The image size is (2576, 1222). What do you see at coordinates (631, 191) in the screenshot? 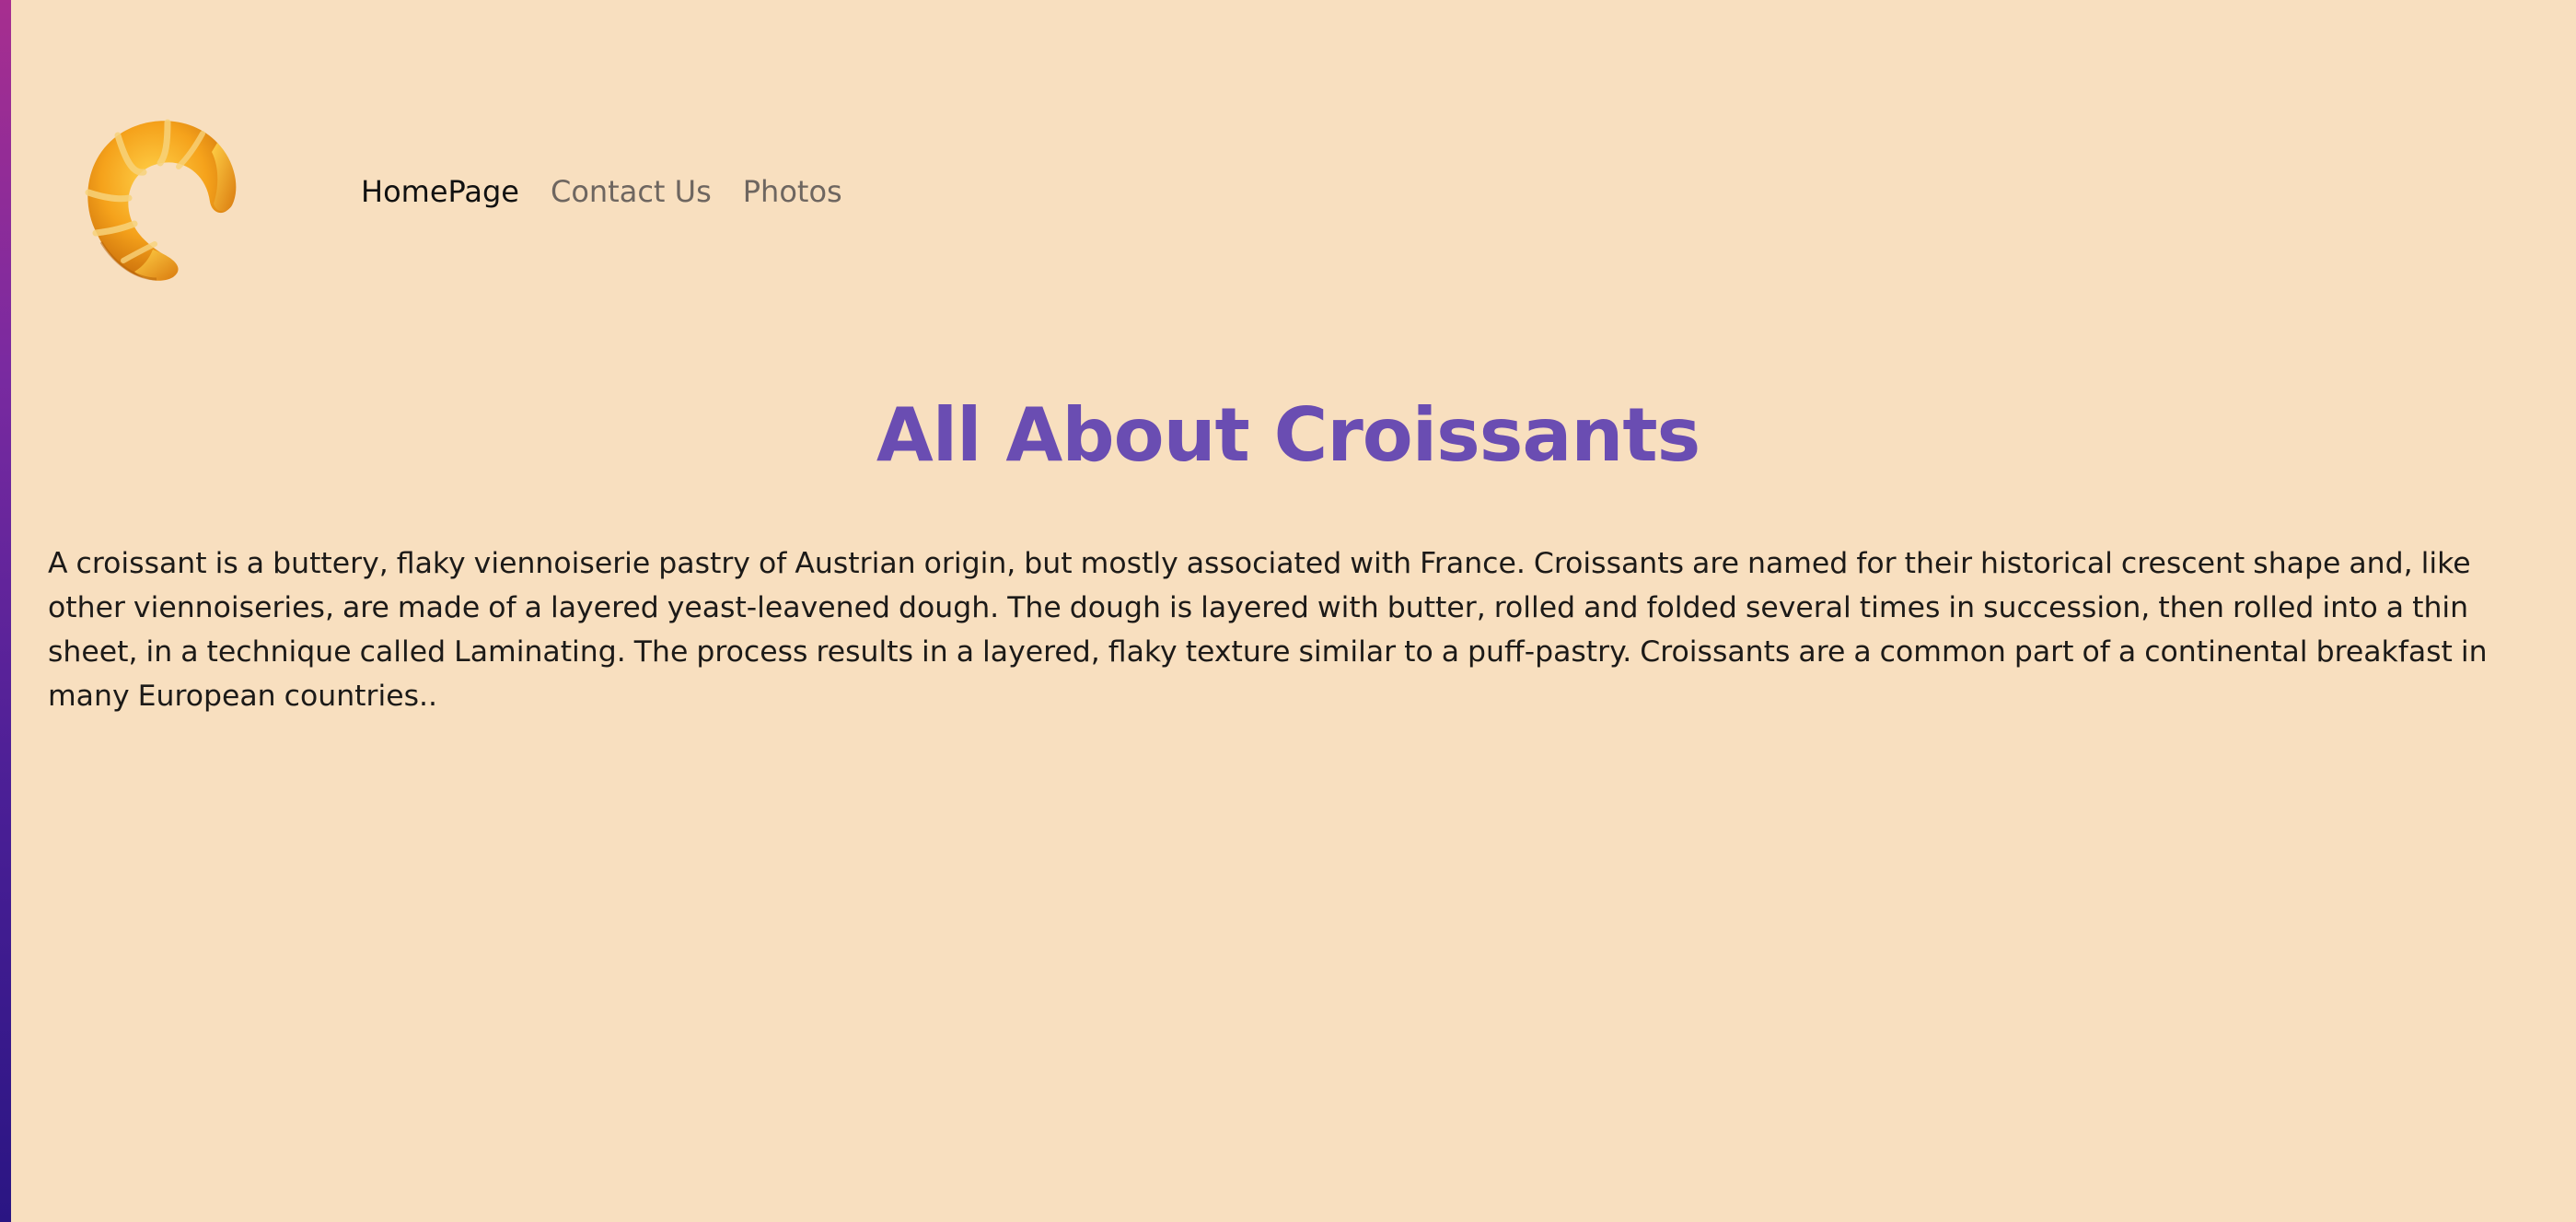
I see `nav-link-contact-us: Contact Us` at bounding box center [631, 191].